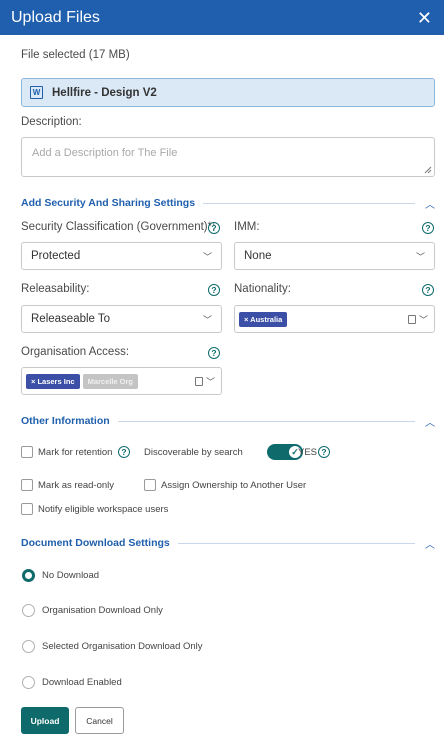 The image size is (444, 742). What do you see at coordinates (76, 485) in the screenshot?
I see `read-only-label: Mark as read-only` at bounding box center [76, 485].